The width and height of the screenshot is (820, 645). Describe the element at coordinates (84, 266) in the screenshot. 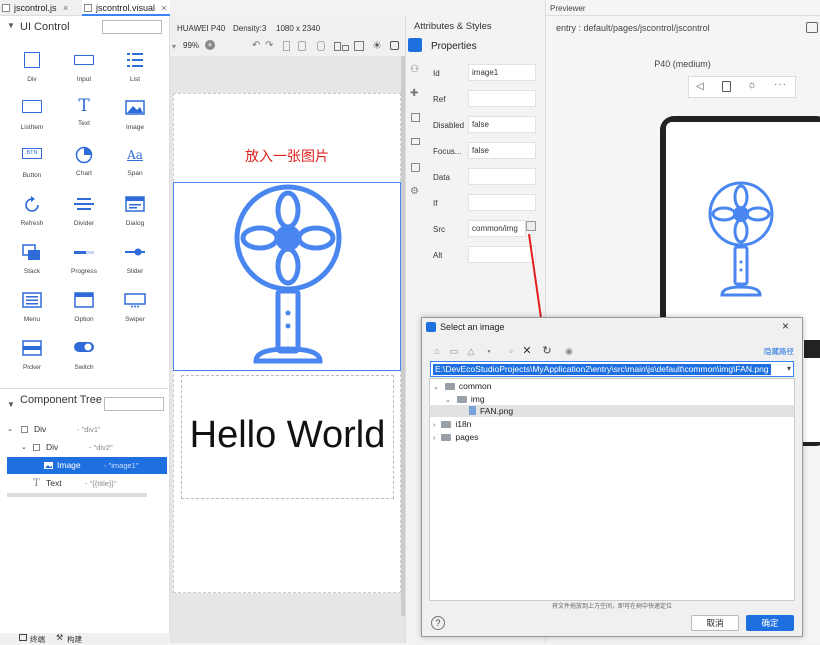

I see `component-progress: Progress` at that location.